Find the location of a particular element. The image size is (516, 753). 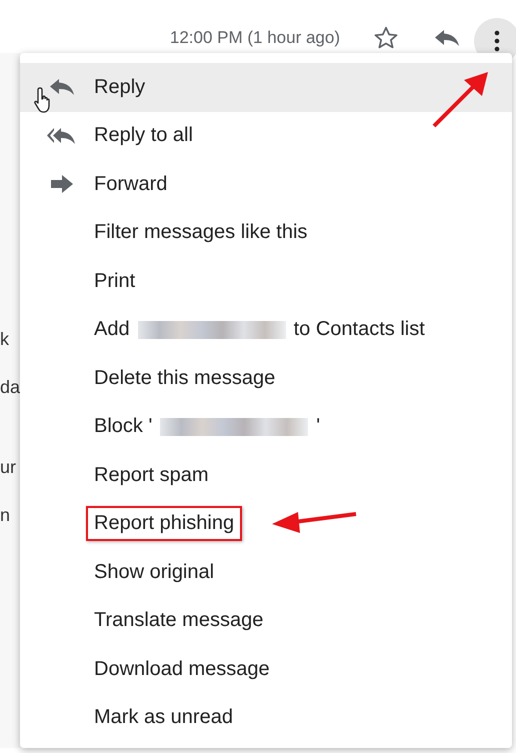

menu-item-label: Forward is located at coordinates (130, 184).